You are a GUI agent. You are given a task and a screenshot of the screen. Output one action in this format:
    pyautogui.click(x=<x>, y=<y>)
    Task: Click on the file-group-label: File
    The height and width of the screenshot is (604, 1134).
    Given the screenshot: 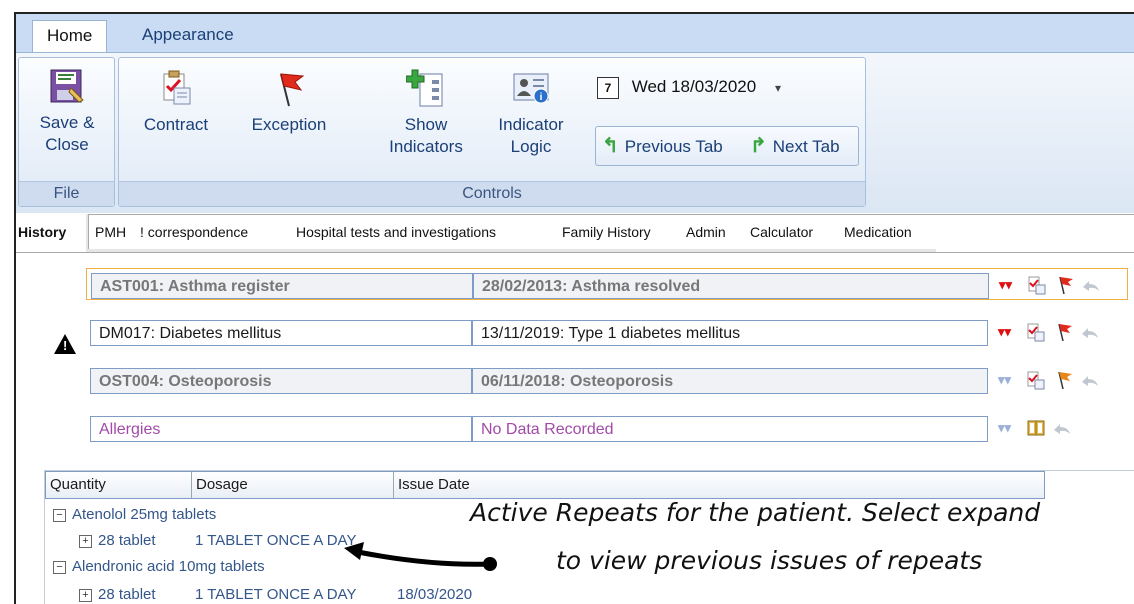 What is the action you would take?
    pyautogui.click(x=66, y=193)
    